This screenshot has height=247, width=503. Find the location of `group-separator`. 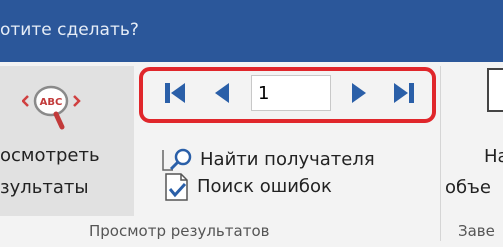

group-separator is located at coordinates (440, 153).